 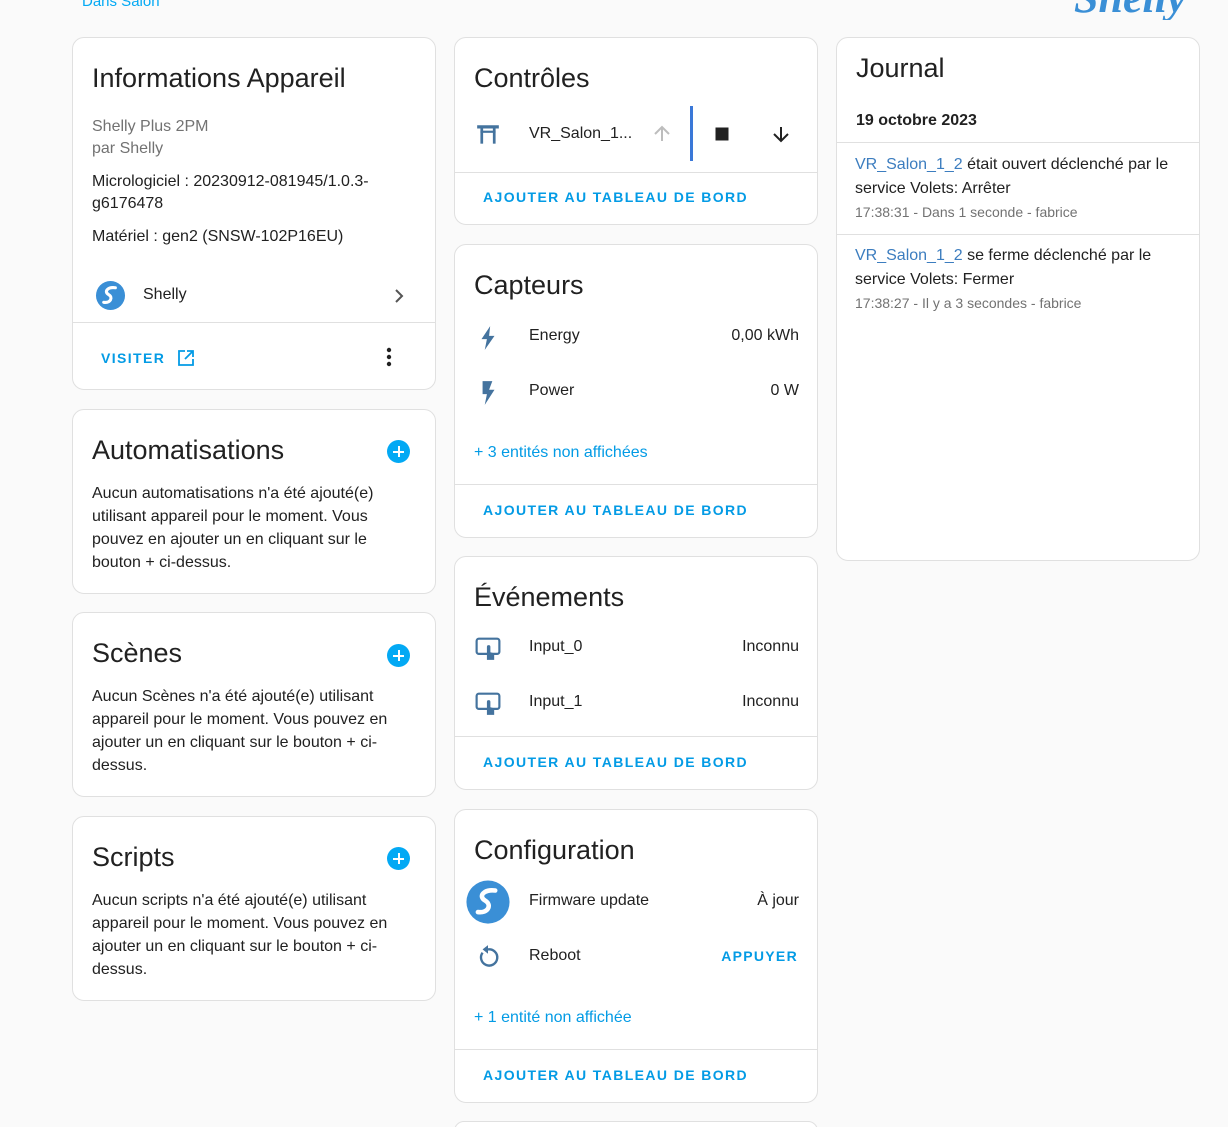 I want to click on integration-row: Shelly, so click(x=254, y=298).